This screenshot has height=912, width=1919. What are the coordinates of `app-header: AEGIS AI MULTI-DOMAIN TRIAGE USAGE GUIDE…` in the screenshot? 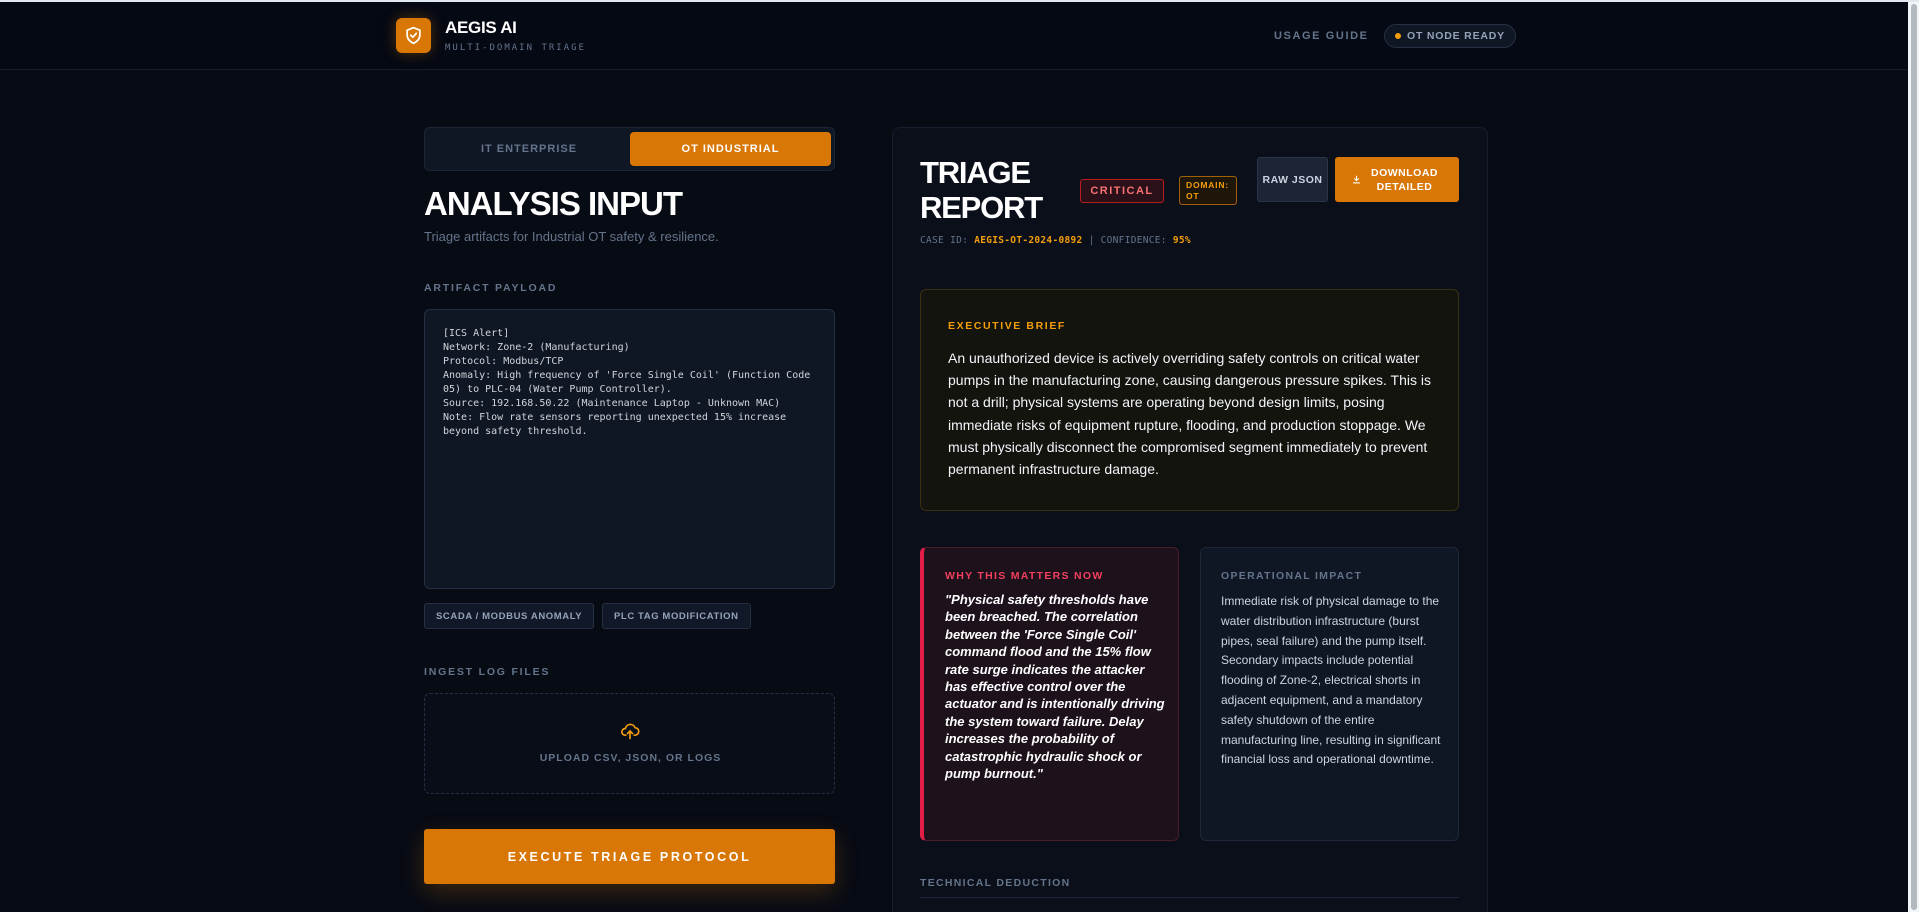 It's located at (959, 36).